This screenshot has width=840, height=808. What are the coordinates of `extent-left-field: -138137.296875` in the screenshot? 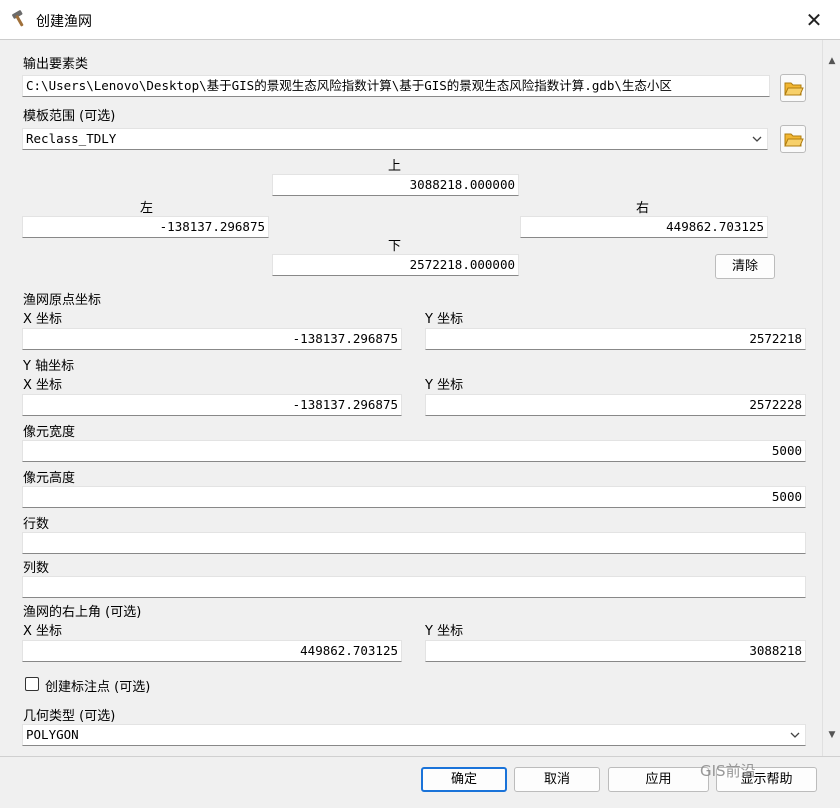 It's located at (145, 227).